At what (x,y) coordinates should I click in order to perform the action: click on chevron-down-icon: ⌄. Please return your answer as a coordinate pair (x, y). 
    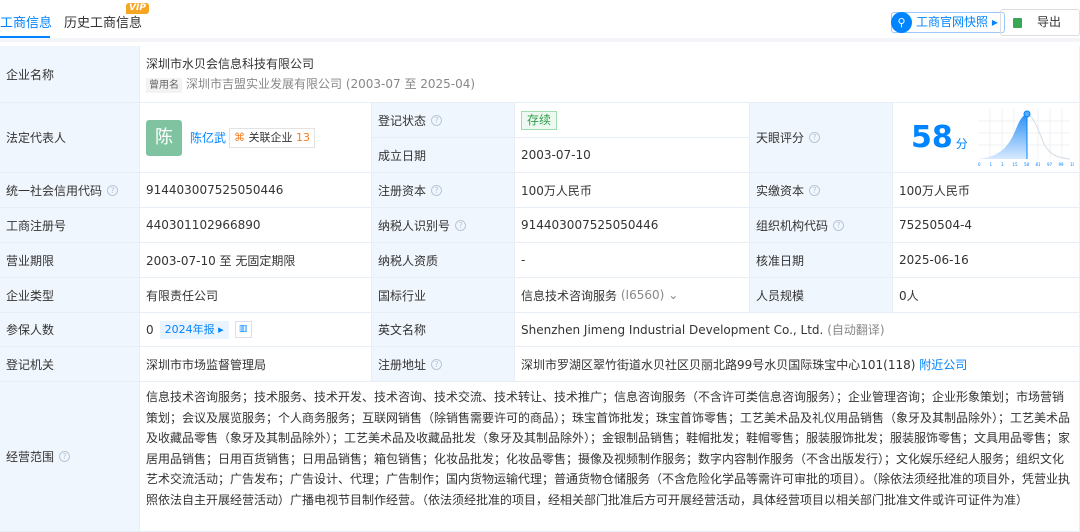
    Looking at the image, I should click on (673, 295).